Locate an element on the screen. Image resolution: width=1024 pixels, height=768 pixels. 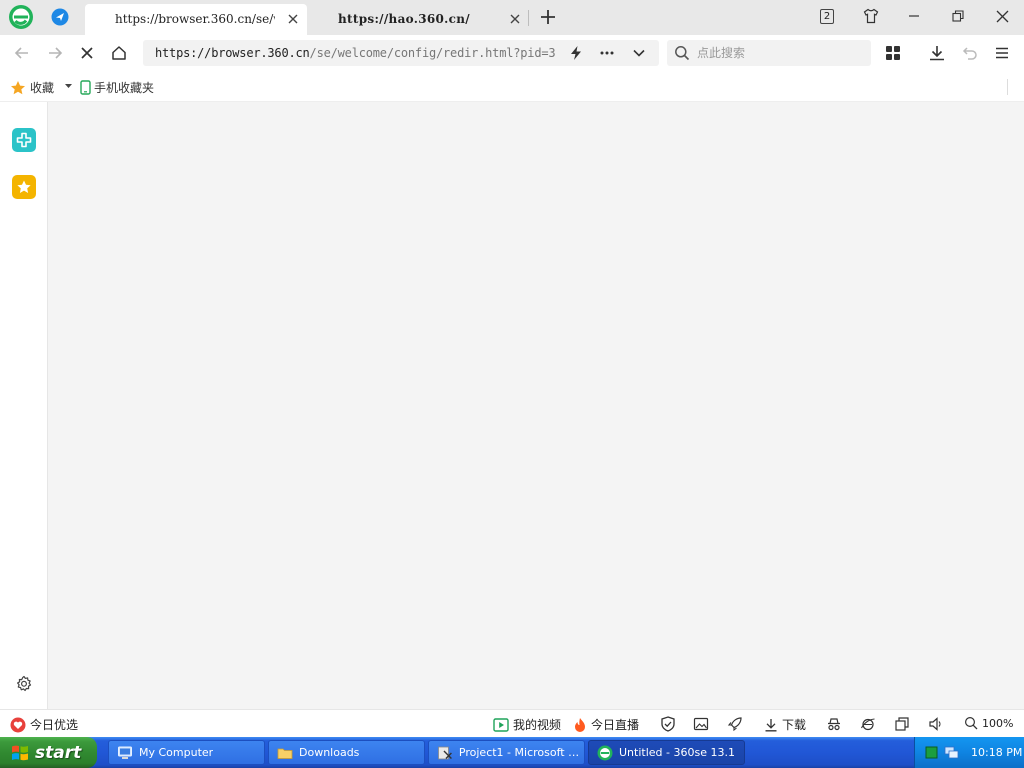
my-videos-label: 我的视频 is located at coordinates (537, 725).